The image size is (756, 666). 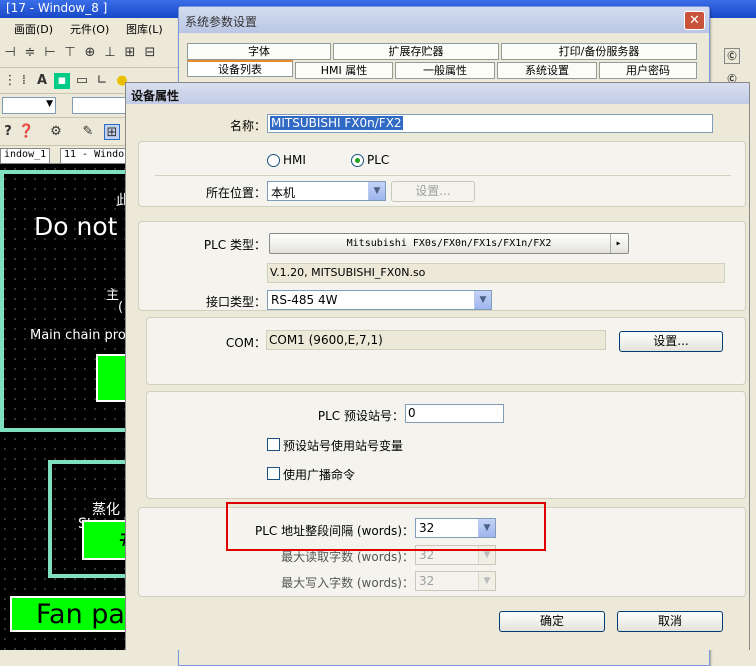 What do you see at coordinates (8, 132) in the screenshot?
I see `help-icon: ?` at bounding box center [8, 132].